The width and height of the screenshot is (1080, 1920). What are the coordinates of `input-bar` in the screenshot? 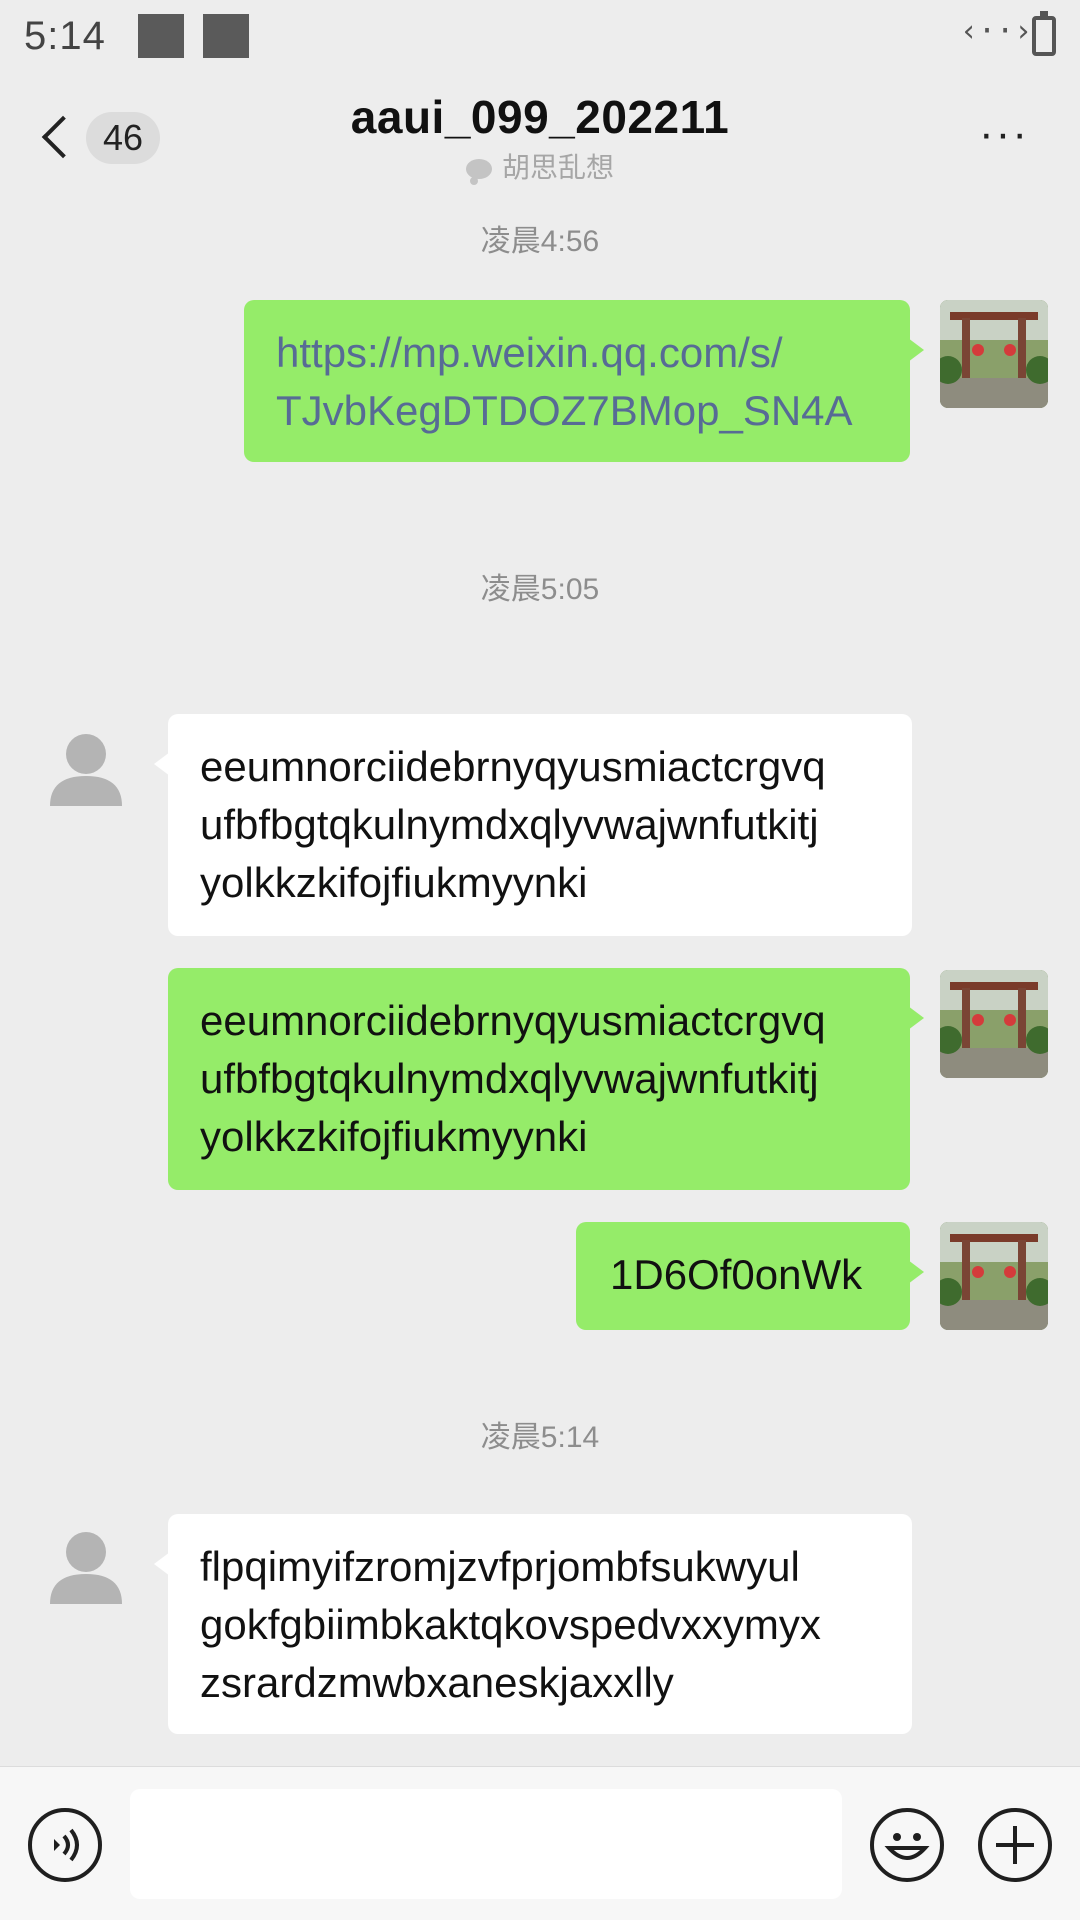 It's located at (540, 1843).